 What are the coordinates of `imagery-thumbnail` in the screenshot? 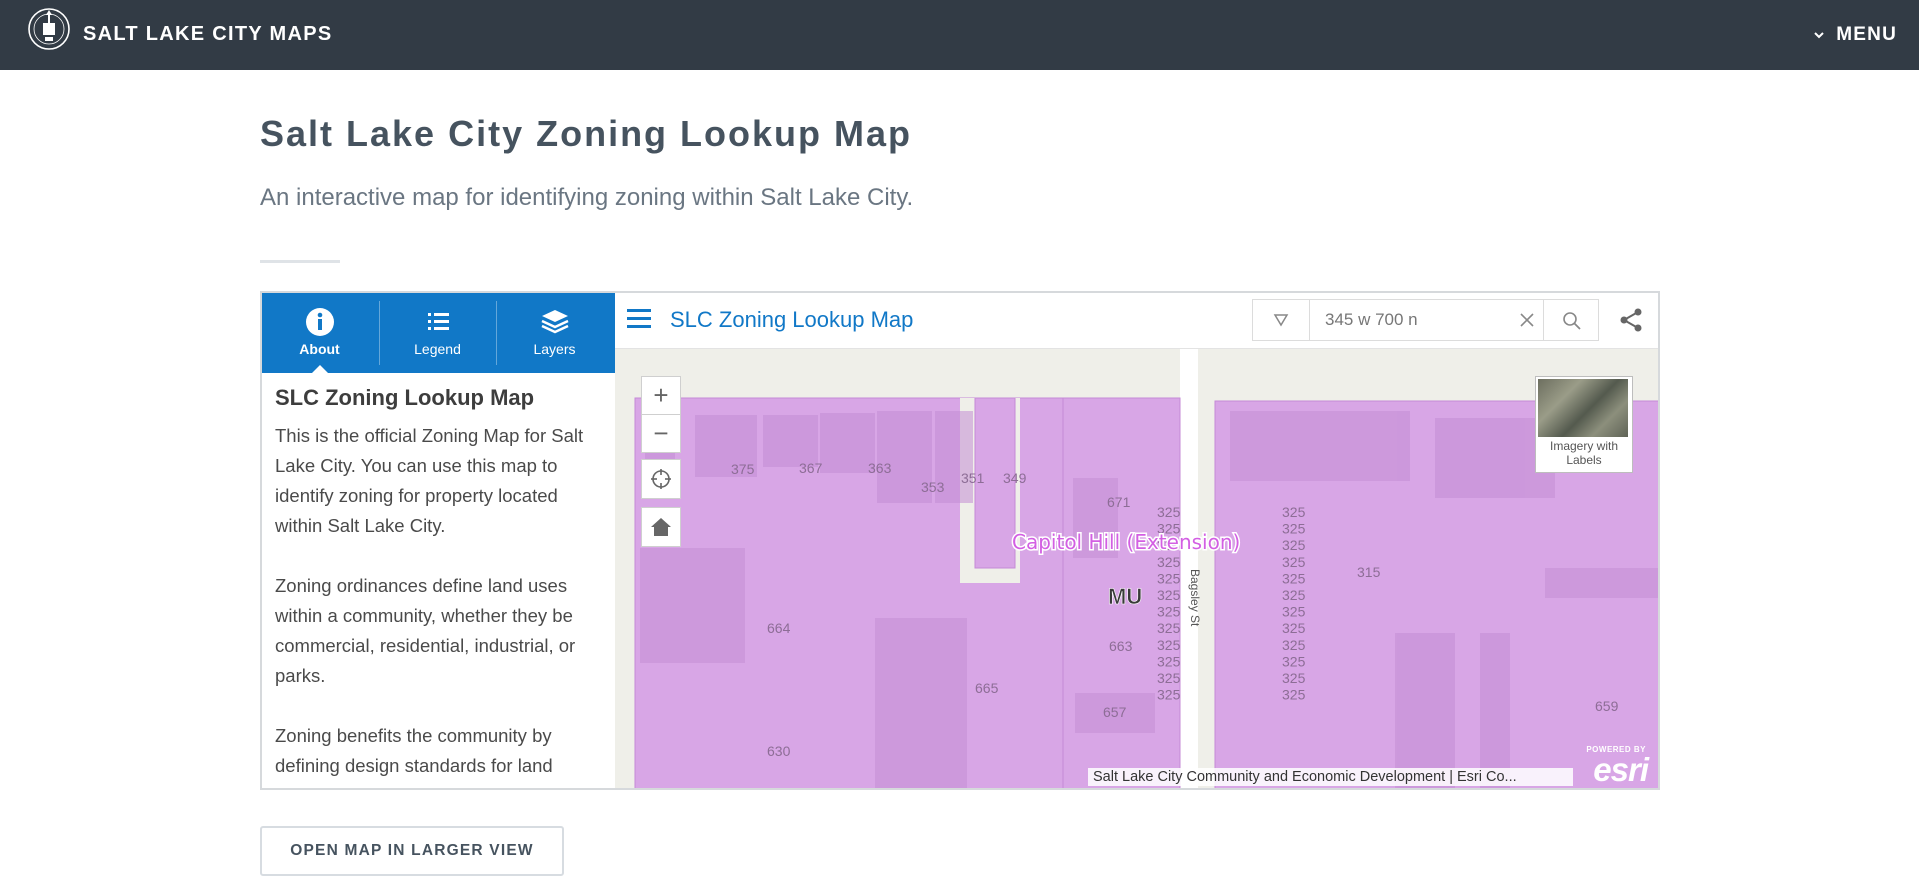 It's located at (1583, 408).